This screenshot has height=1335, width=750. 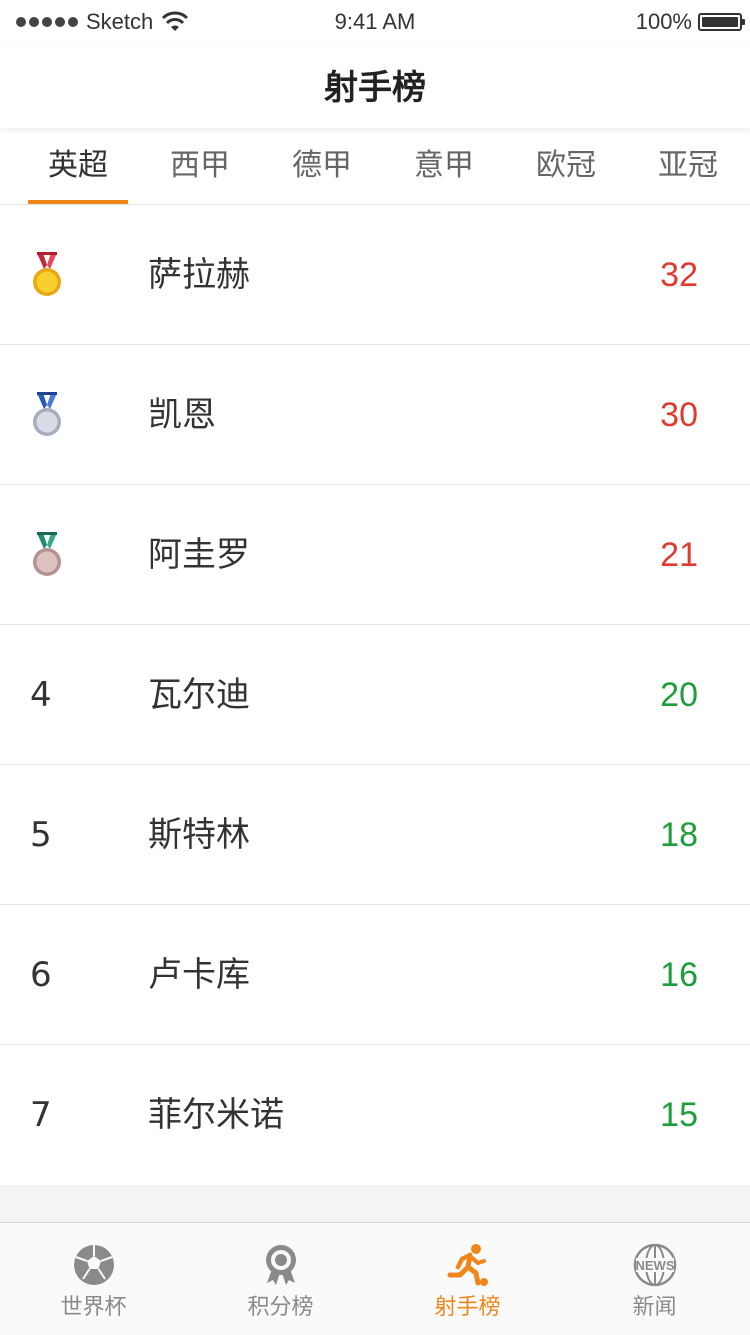 I want to click on player-name: 阿圭罗, so click(x=199, y=555).